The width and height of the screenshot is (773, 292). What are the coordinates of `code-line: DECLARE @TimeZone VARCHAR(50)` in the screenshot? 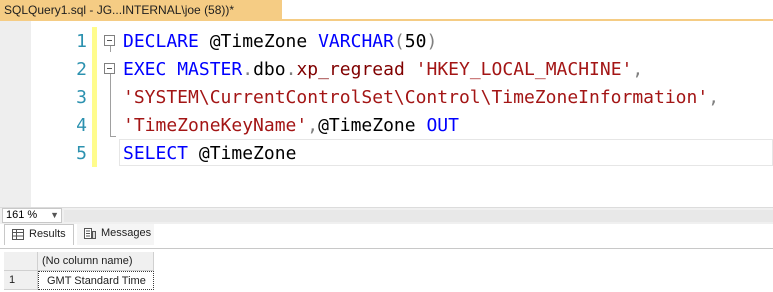 It's located at (421, 42).